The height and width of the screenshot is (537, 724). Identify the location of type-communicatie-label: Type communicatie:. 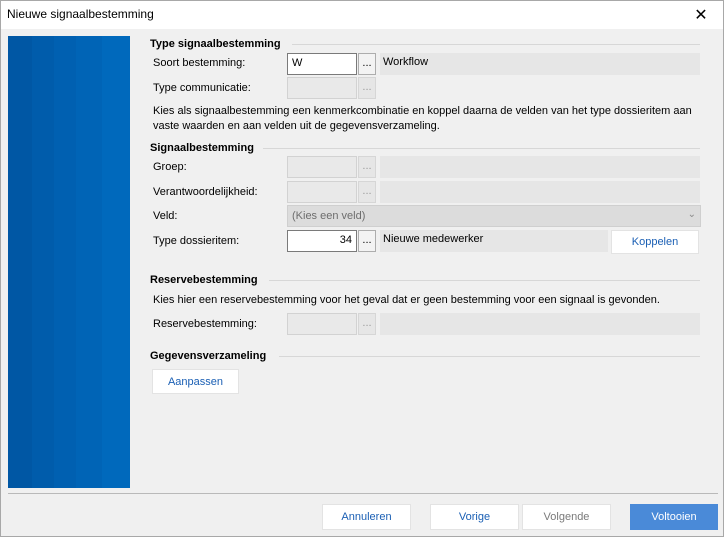
(202, 88).